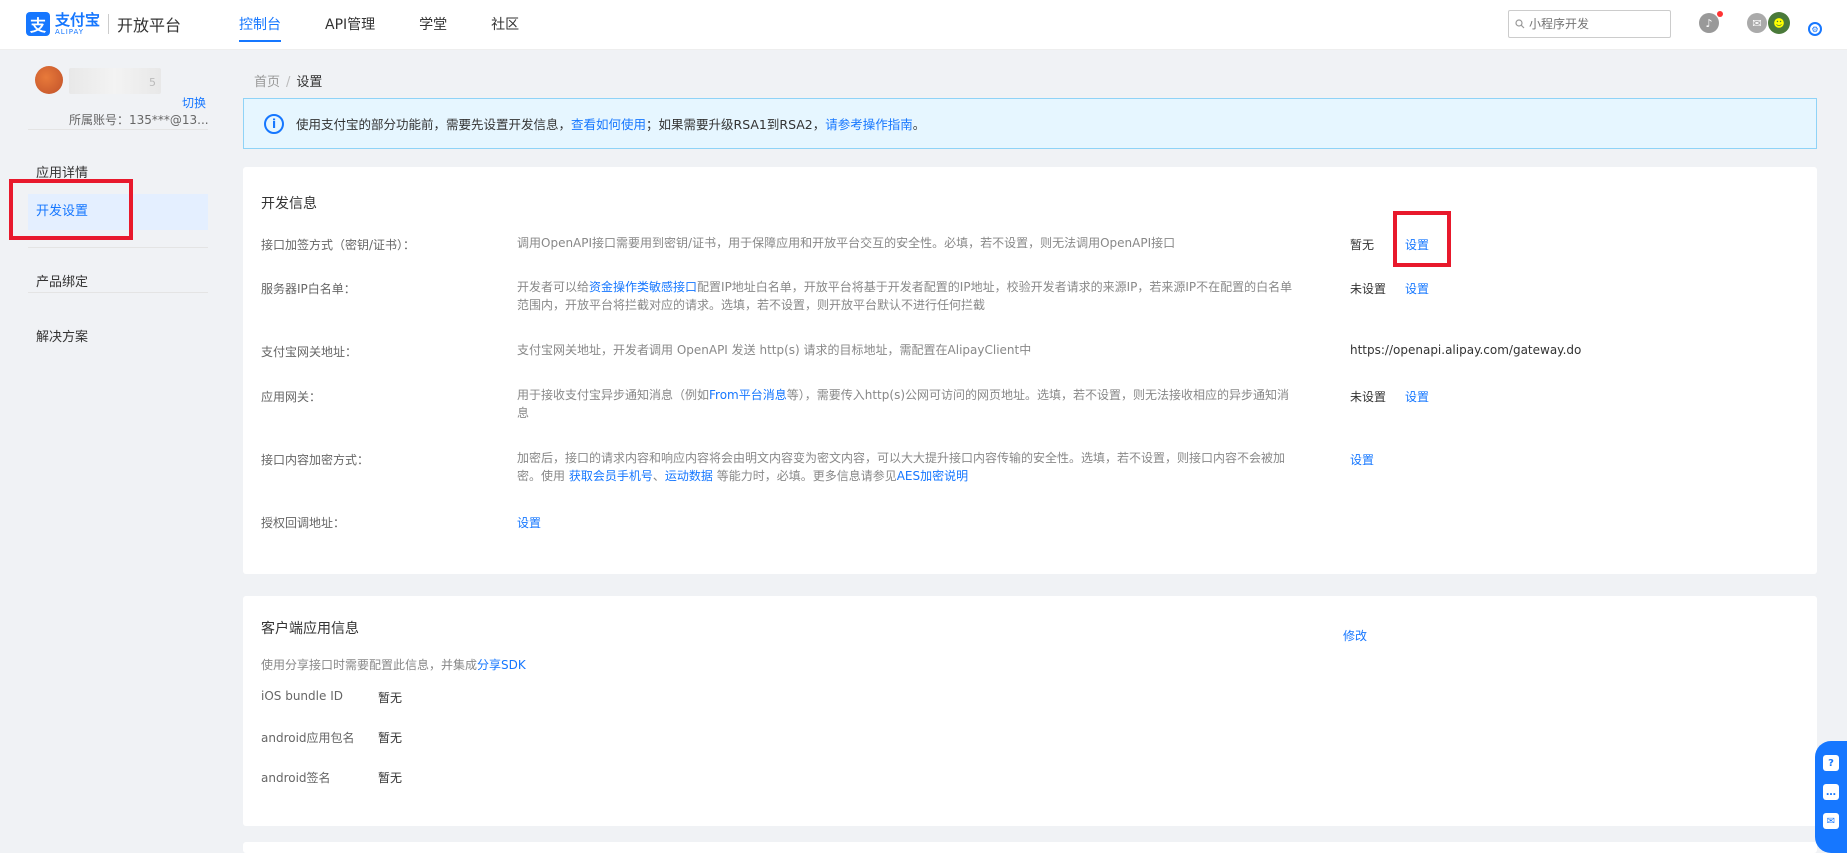 This screenshot has width=1847, height=853. What do you see at coordinates (70, 31) in the screenshot?
I see `logo-en: ALIPAY` at bounding box center [70, 31].